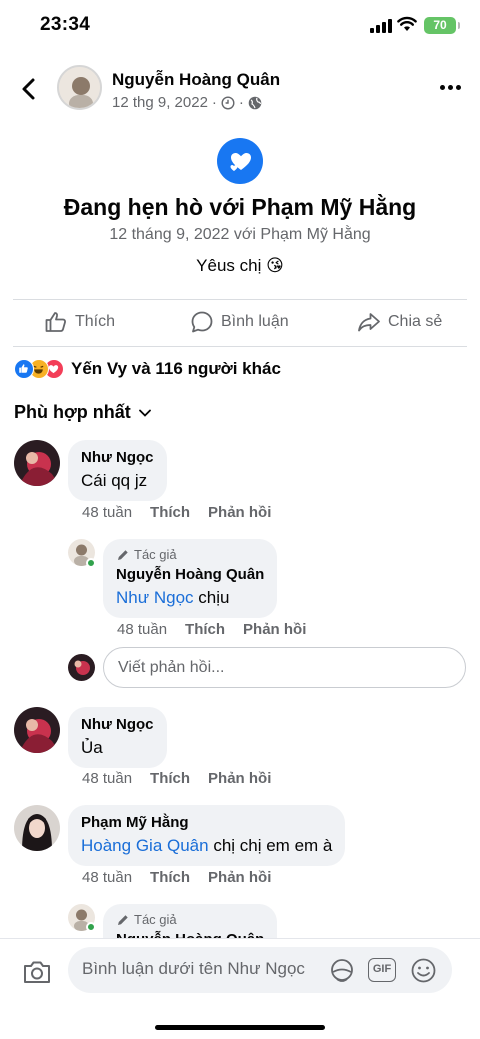 This screenshot has height=1039, width=480. I want to click on comment-input: Bình luận dưới tên Như Ngọc GIF, so click(260, 970).